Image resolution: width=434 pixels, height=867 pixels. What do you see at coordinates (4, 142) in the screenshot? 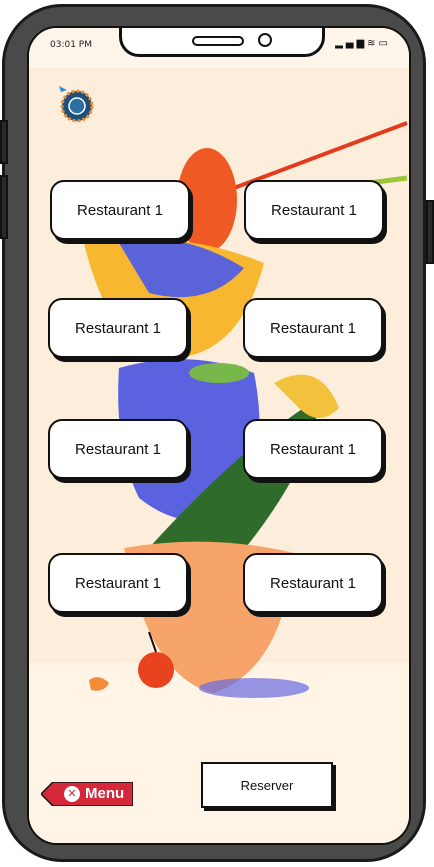
I see `side-button-left` at bounding box center [4, 142].